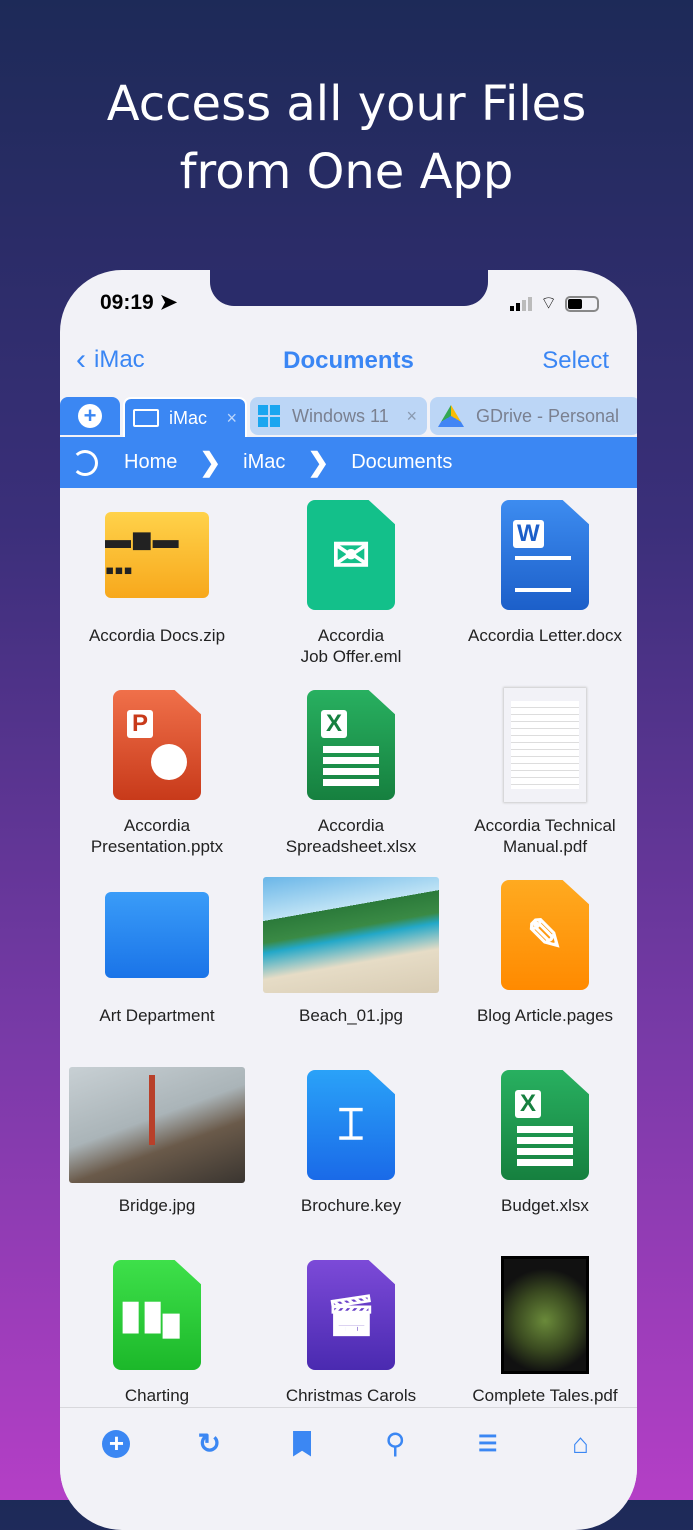 Image resolution: width=693 pixels, height=1530 pixels. I want to click on pages-icon: ✎, so click(545, 935).